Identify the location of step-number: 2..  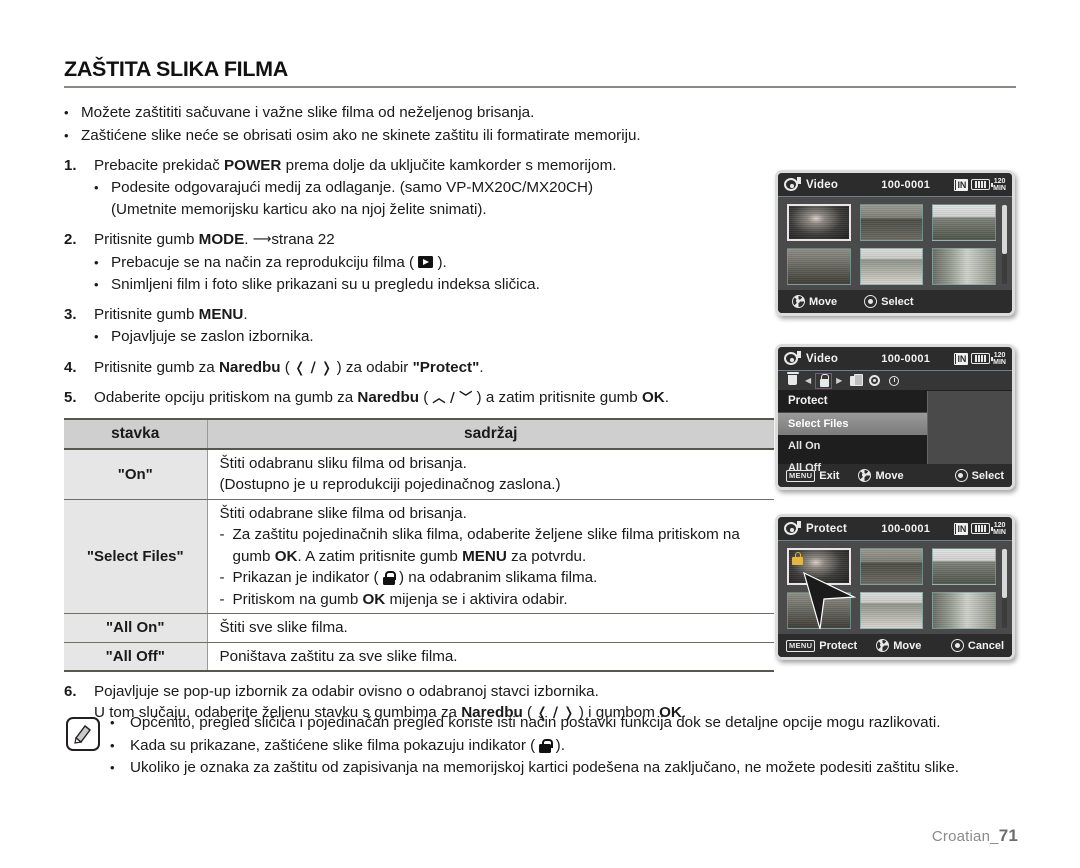
(70, 239).